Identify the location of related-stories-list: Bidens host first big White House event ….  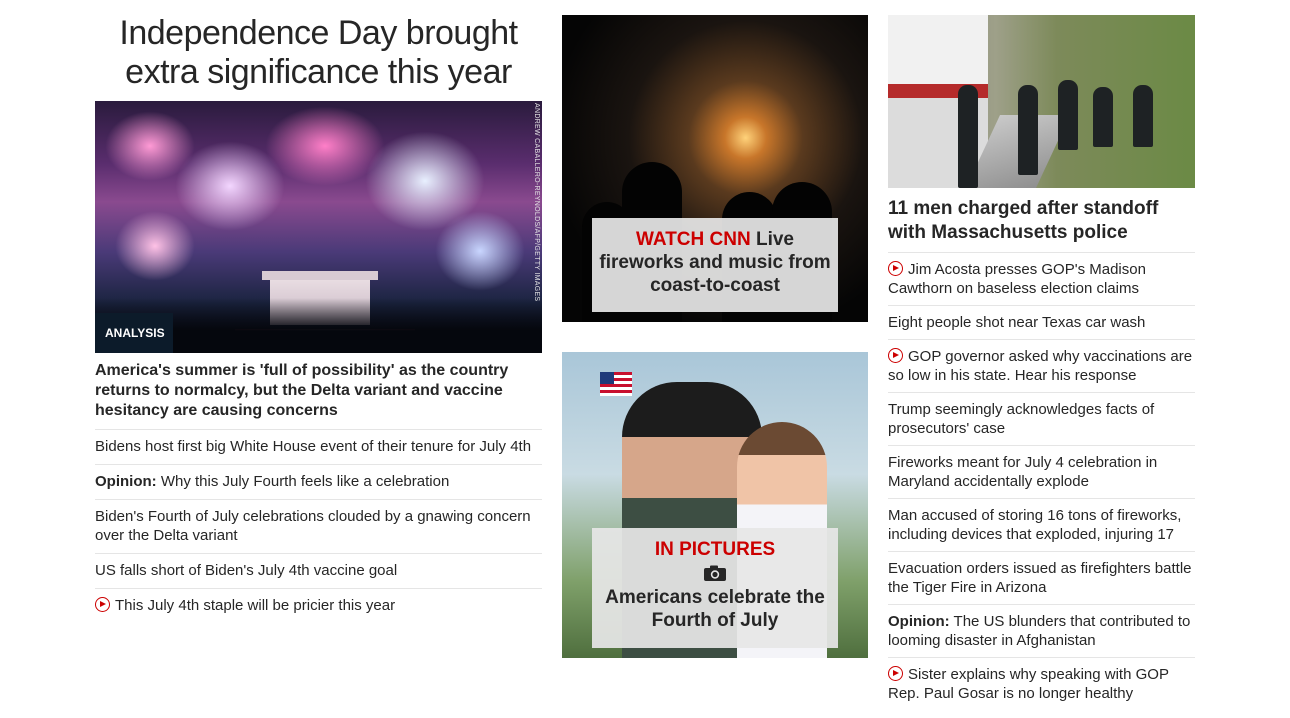
(318, 526).